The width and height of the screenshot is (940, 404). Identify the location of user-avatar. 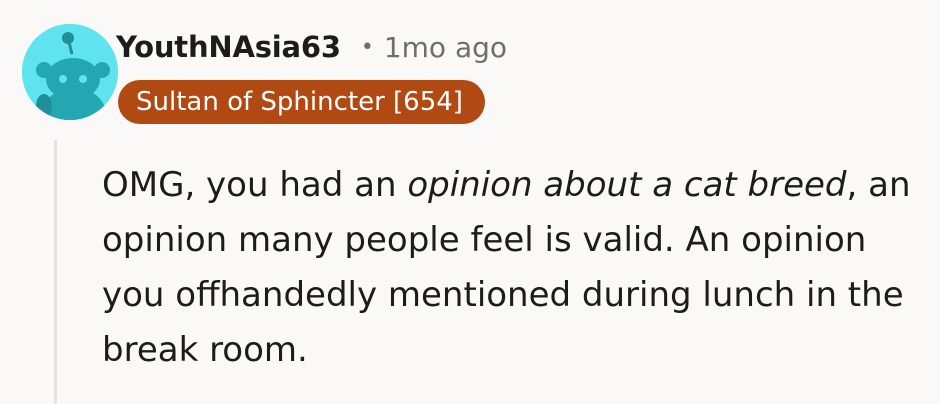
(70, 72).